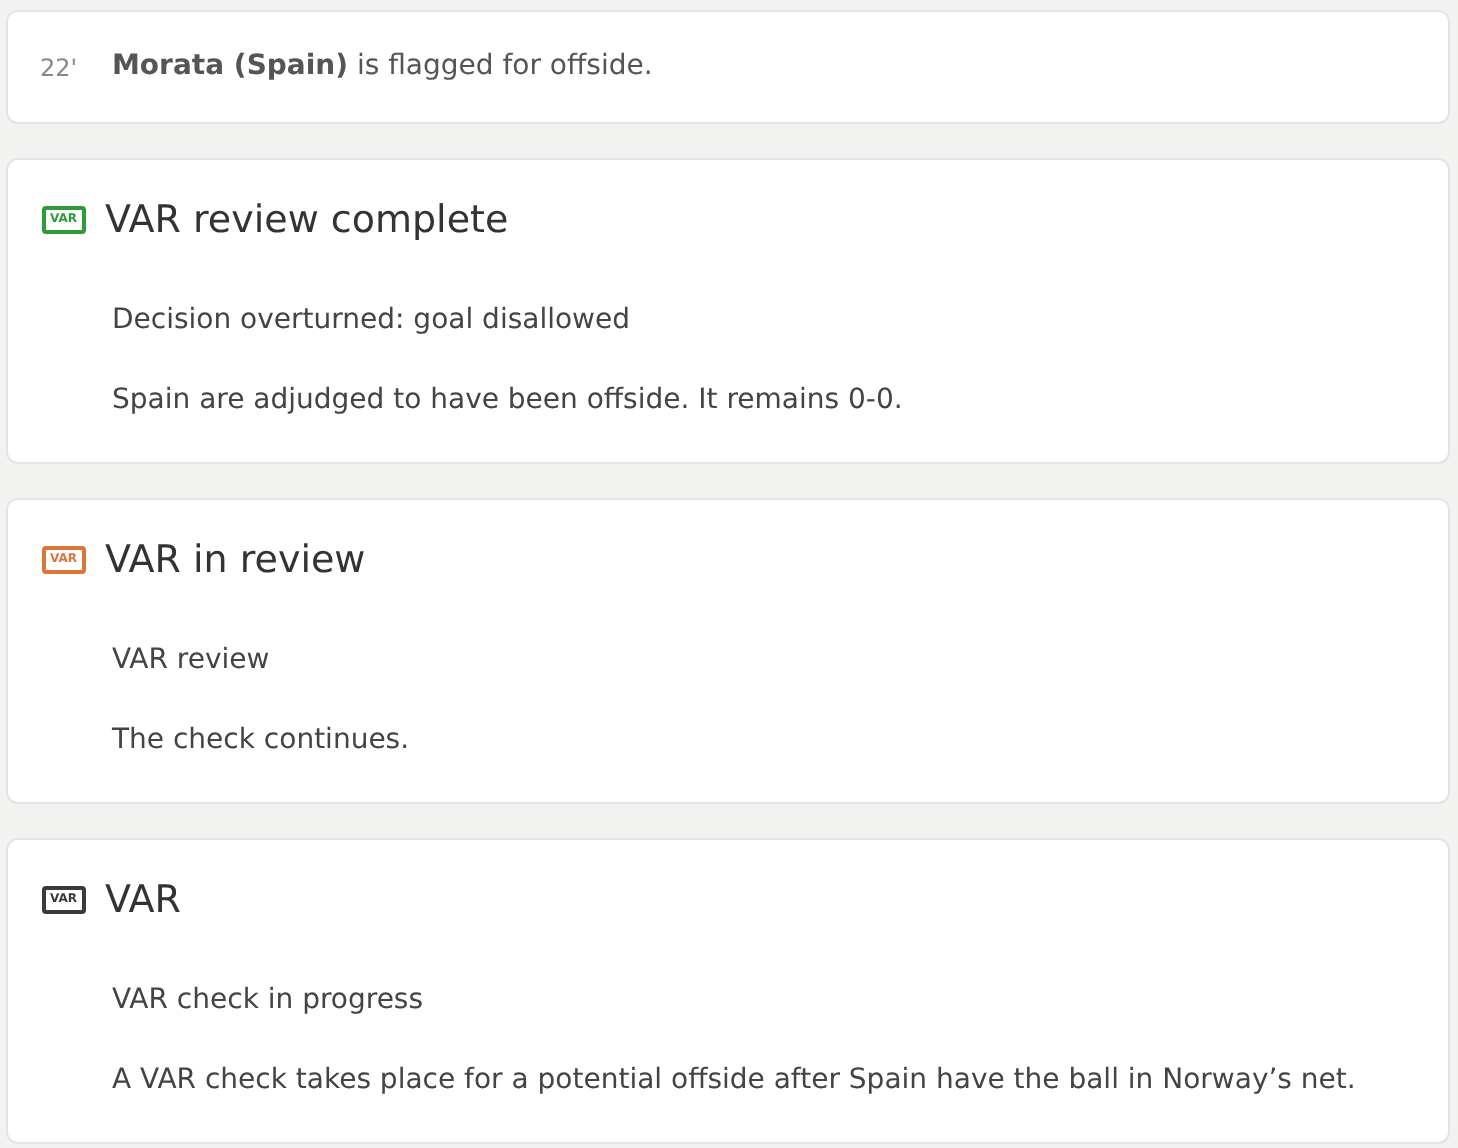 The image size is (1458, 1148). Describe the element at coordinates (60, 68) in the screenshot. I see `minute: 22'` at that location.